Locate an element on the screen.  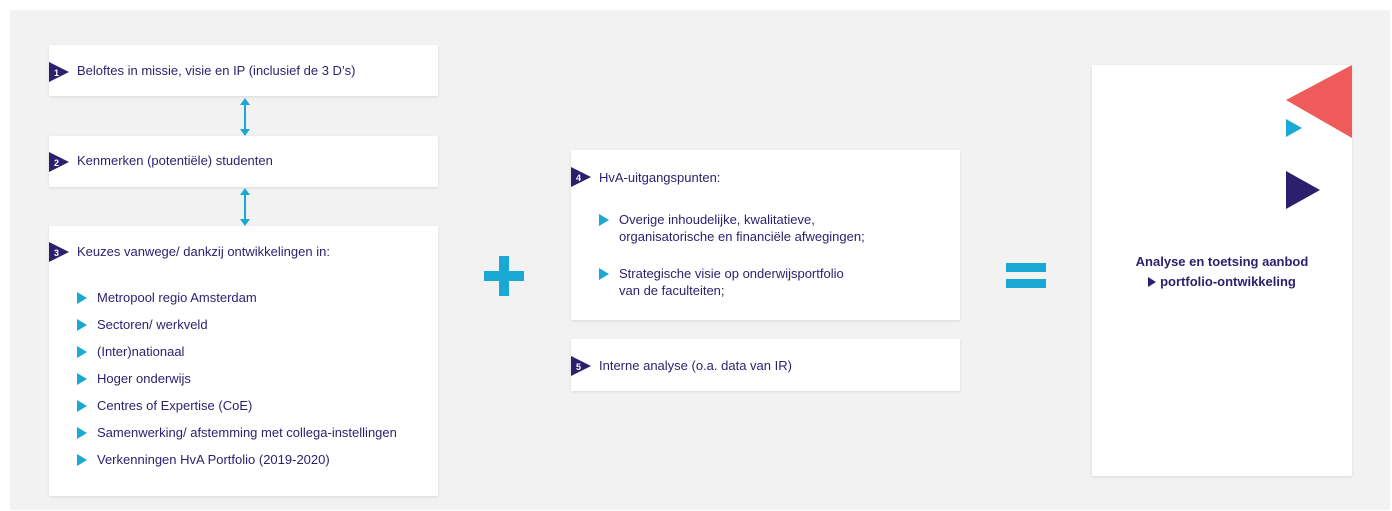
result-title-line-2: portfolio-ontwikkeling is located at coordinates (1222, 281).